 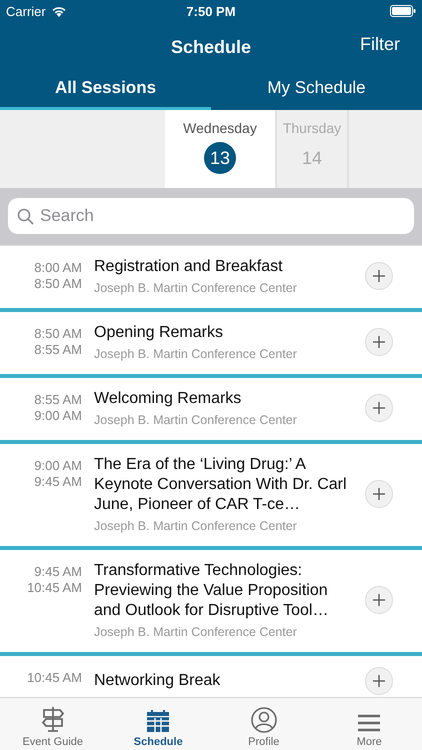 I want to click on tab-bar-item: Profile, so click(x=263, y=724).